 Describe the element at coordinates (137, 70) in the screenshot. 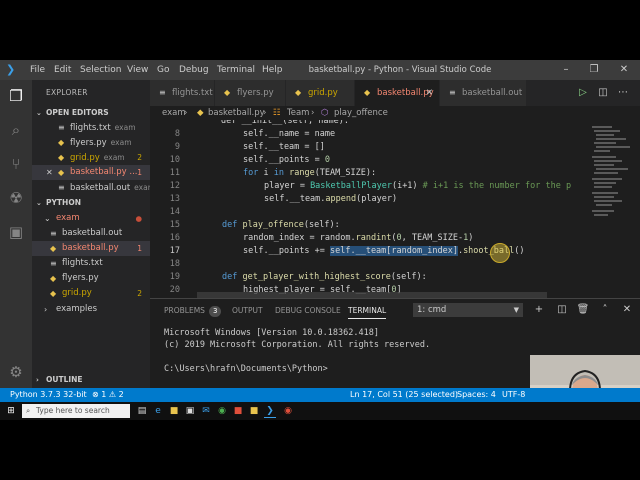

I see `menu-view: View` at that location.